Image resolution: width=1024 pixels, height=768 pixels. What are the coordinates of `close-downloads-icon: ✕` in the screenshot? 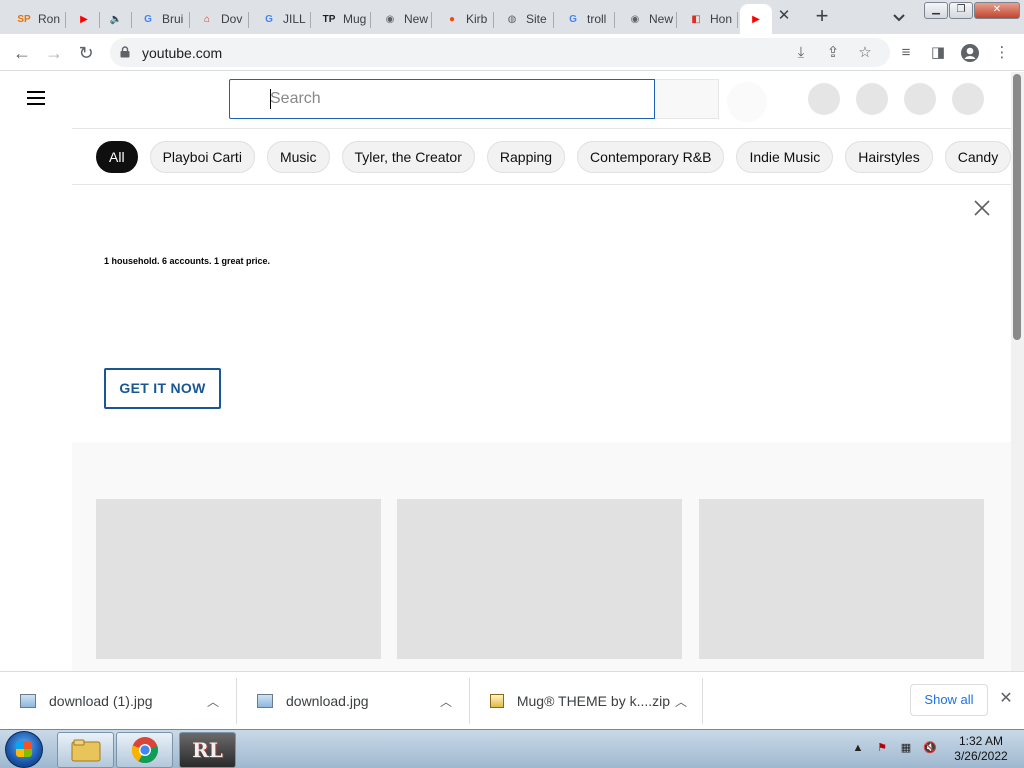 It's located at (1006, 699).